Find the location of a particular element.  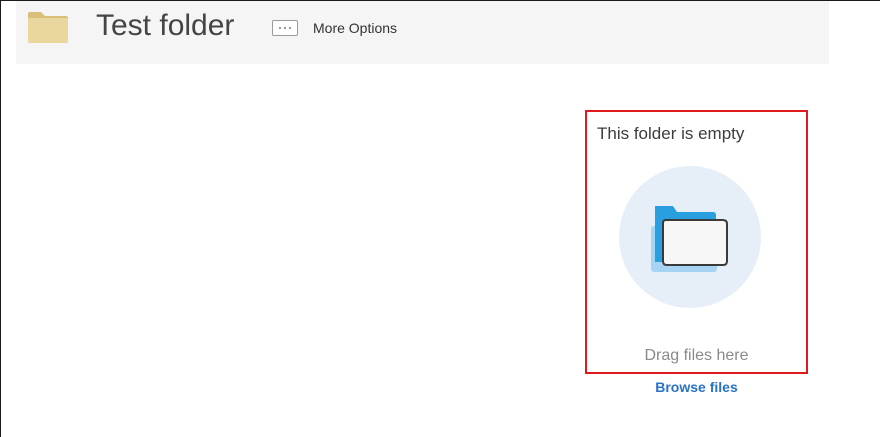

folder-icon is located at coordinates (48, 27).